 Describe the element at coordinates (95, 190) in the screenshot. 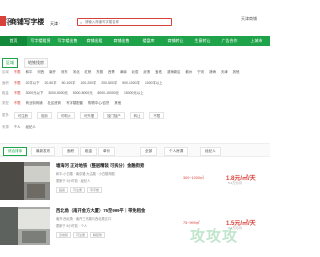

I see `tag: 写字楼` at that location.